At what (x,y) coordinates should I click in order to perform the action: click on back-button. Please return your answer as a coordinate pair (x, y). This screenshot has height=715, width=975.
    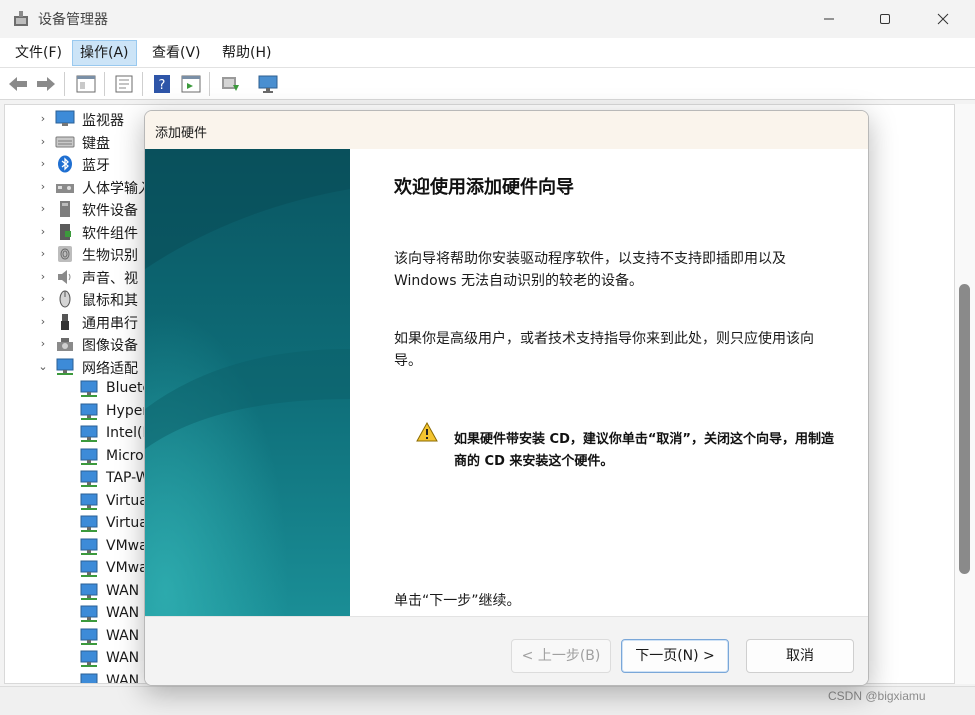
    Looking at the image, I should click on (18, 84).